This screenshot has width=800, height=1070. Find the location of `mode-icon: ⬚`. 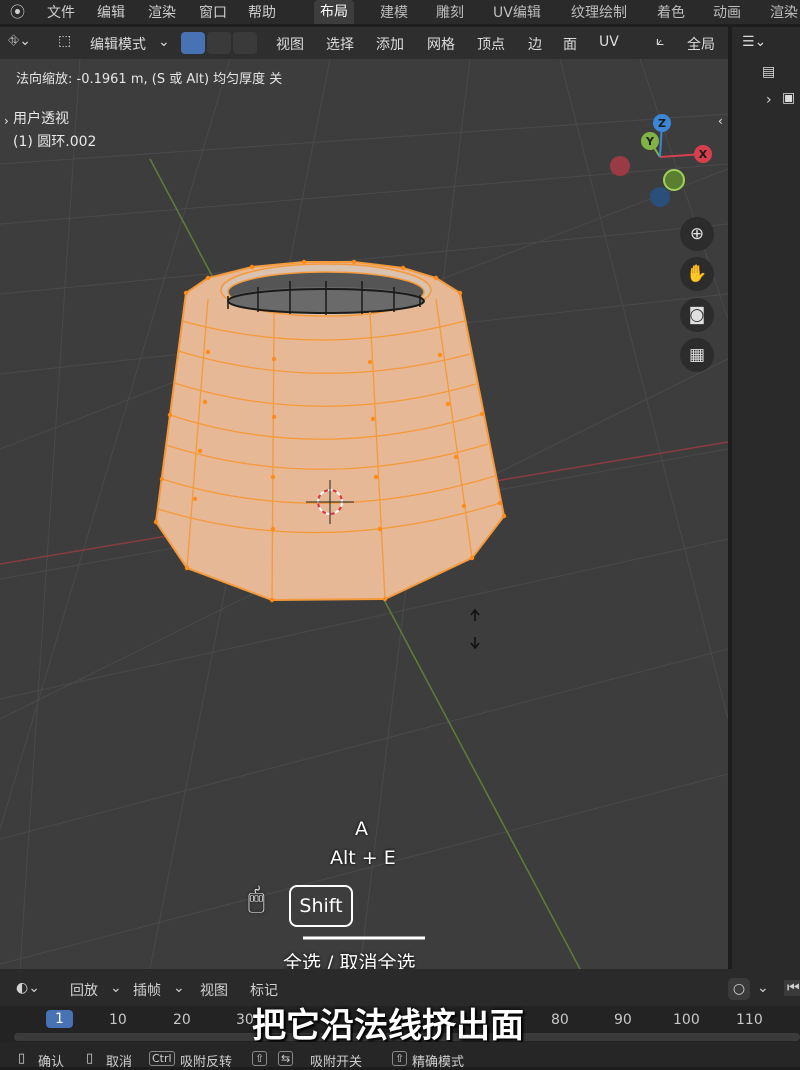

mode-icon: ⬚ is located at coordinates (65, 41).